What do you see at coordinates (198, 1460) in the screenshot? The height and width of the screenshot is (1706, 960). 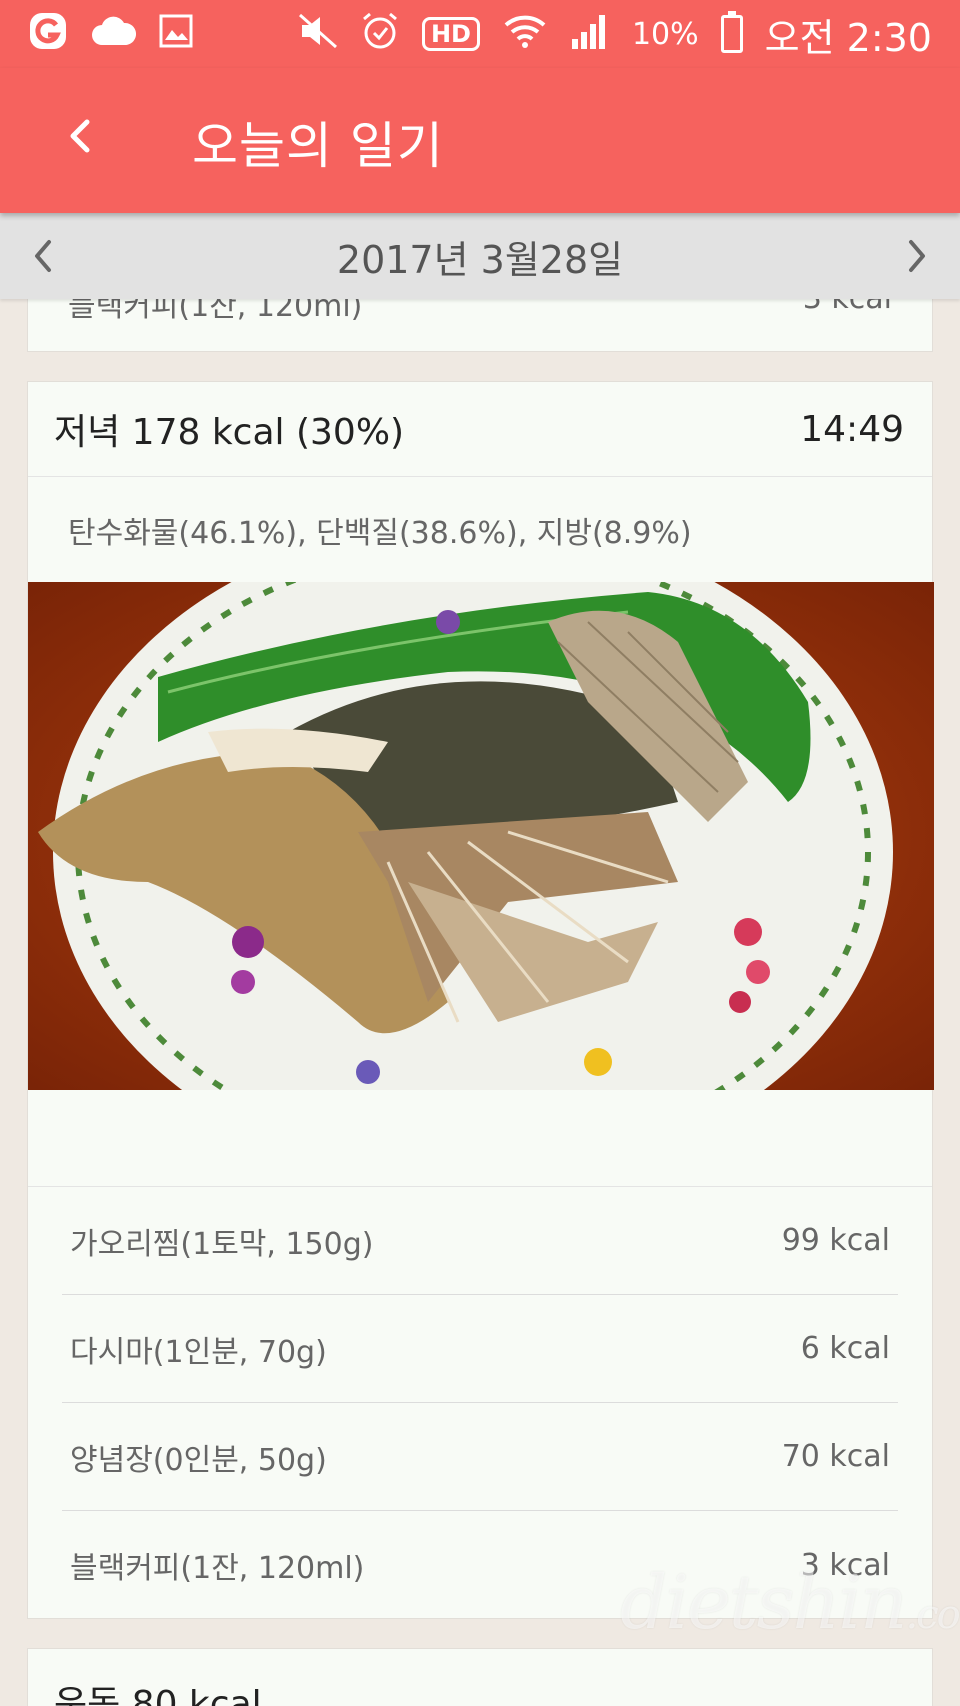 I see `food-item-name: 양념장(0인분, 50g)` at bounding box center [198, 1460].